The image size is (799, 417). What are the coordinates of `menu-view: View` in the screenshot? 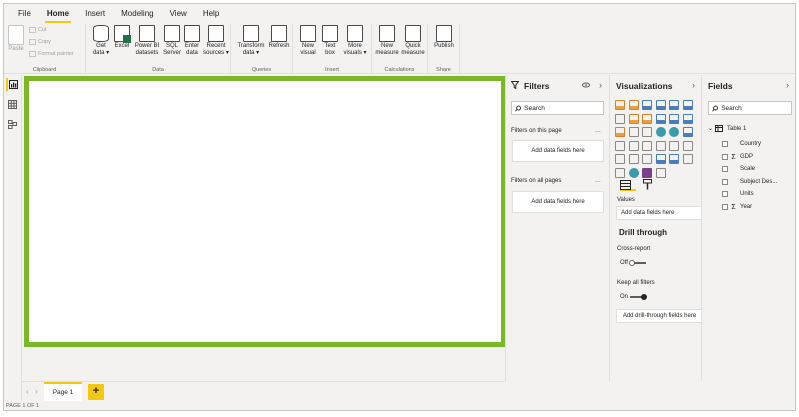 It's located at (178, 14).